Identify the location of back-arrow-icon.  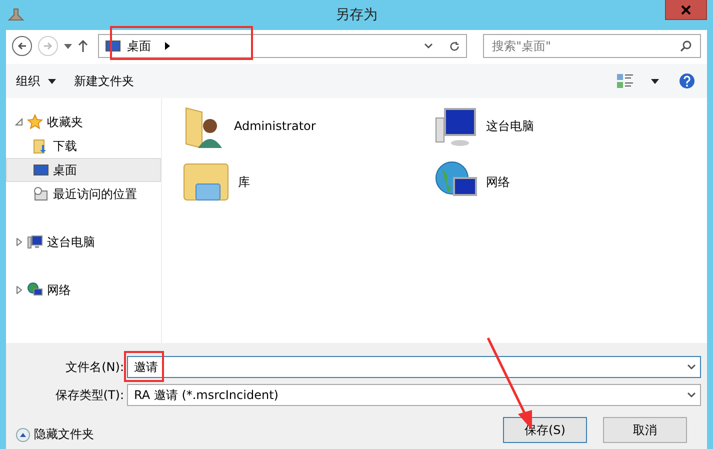
(22, 46).